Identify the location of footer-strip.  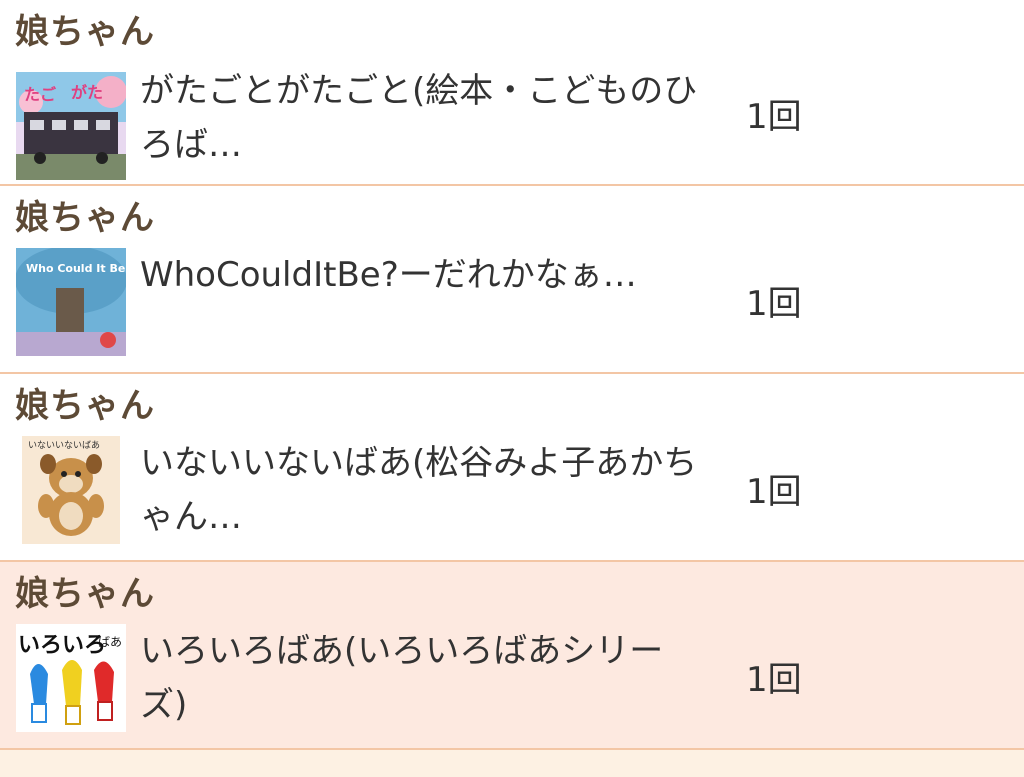
(512, 763).